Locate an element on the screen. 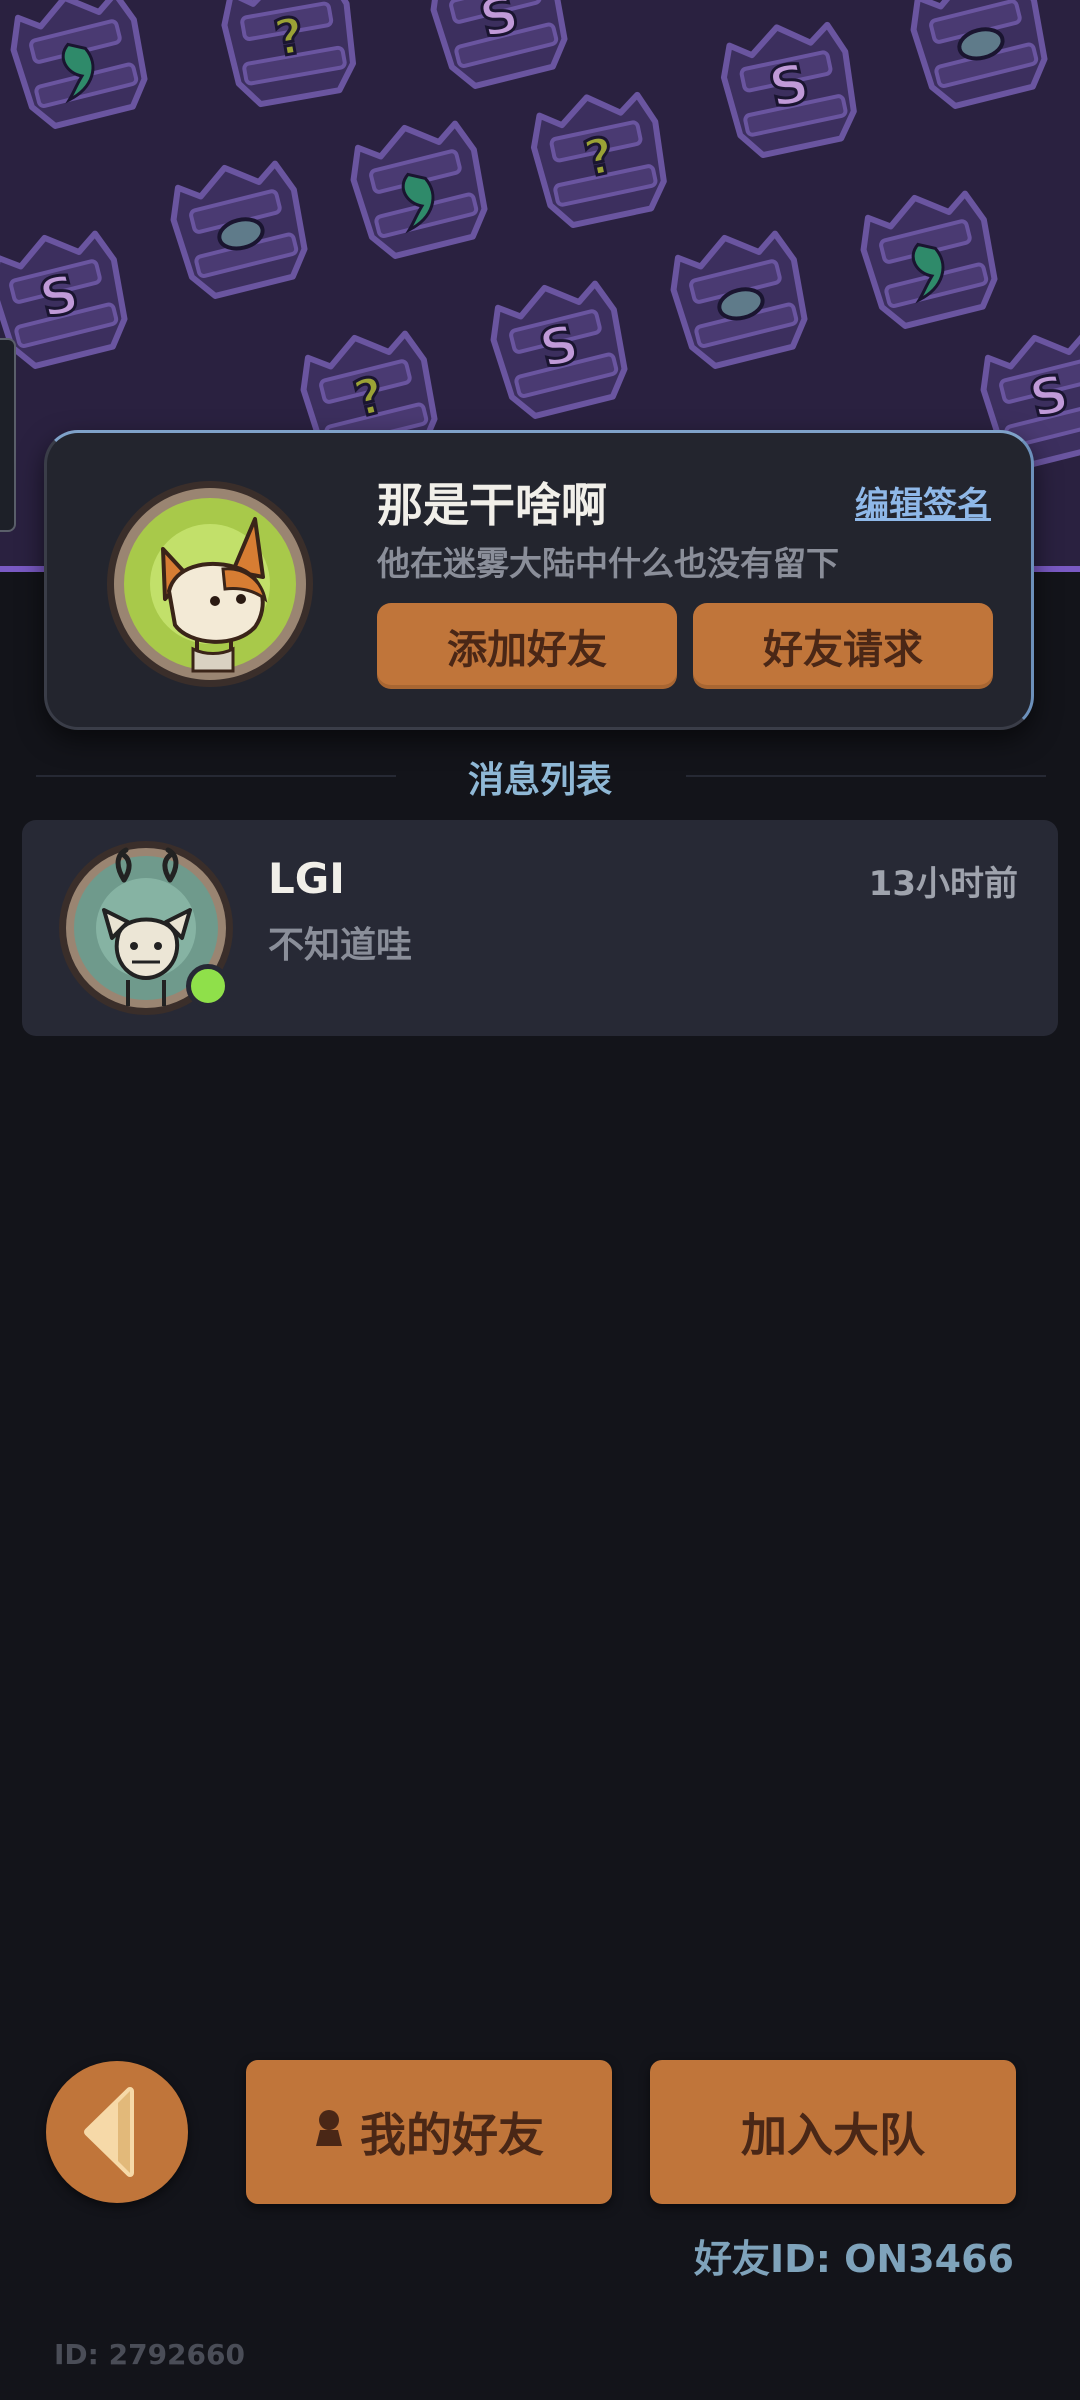 This screenshot has height=2400, width=1080. message-time: 13小时前 is located at coordinates (943, 884).